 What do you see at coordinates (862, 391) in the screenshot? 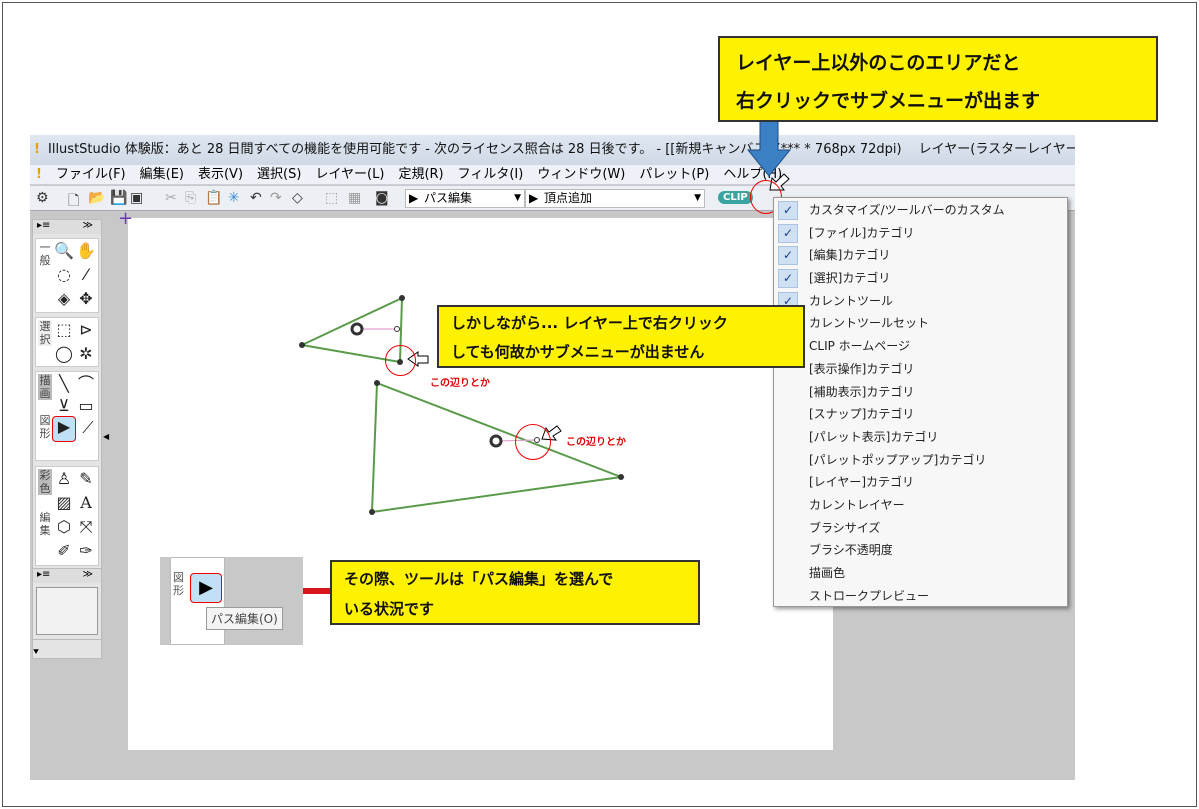
I see `menu-item-label: [補助表示]カテゴリ` at bounding box center [862, 391].